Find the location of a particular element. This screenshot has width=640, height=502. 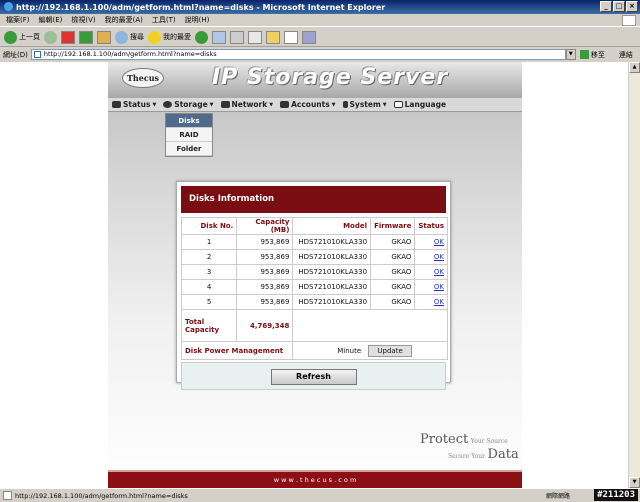

column-header: Capacity (MB) is located at coordinates (265, 226).